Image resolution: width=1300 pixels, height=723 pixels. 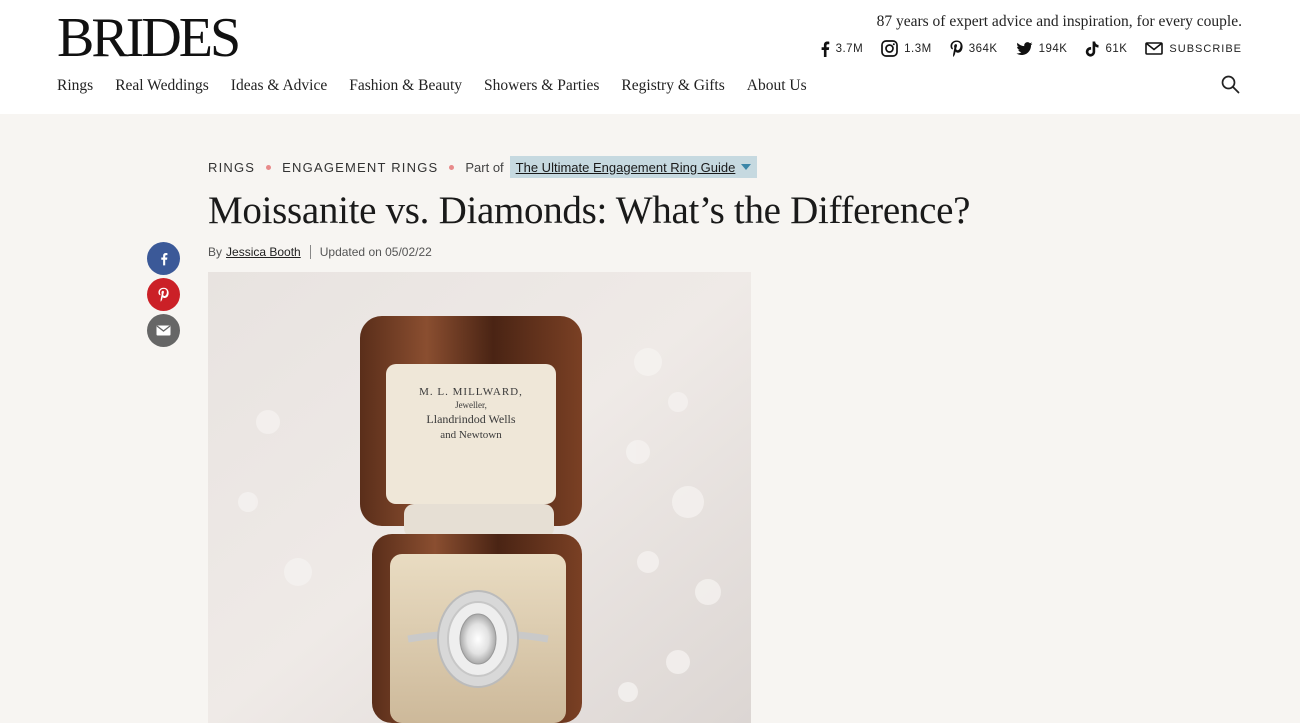 I want to click on byline: By Jessica Booth Updated on 05/02/22, so click(x=320, y=252).